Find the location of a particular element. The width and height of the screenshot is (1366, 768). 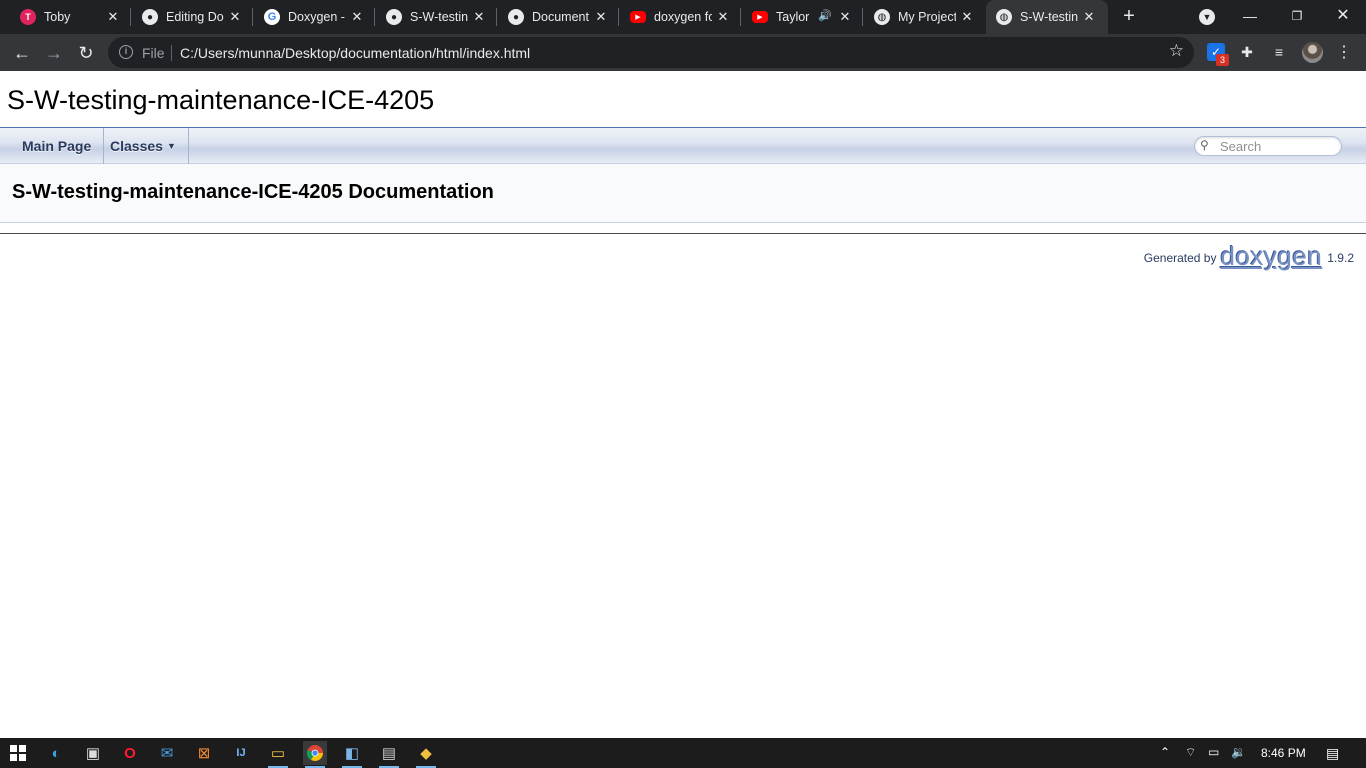

extensions-puzzle-icon: ✚ is located at coordinates (1247, 52).